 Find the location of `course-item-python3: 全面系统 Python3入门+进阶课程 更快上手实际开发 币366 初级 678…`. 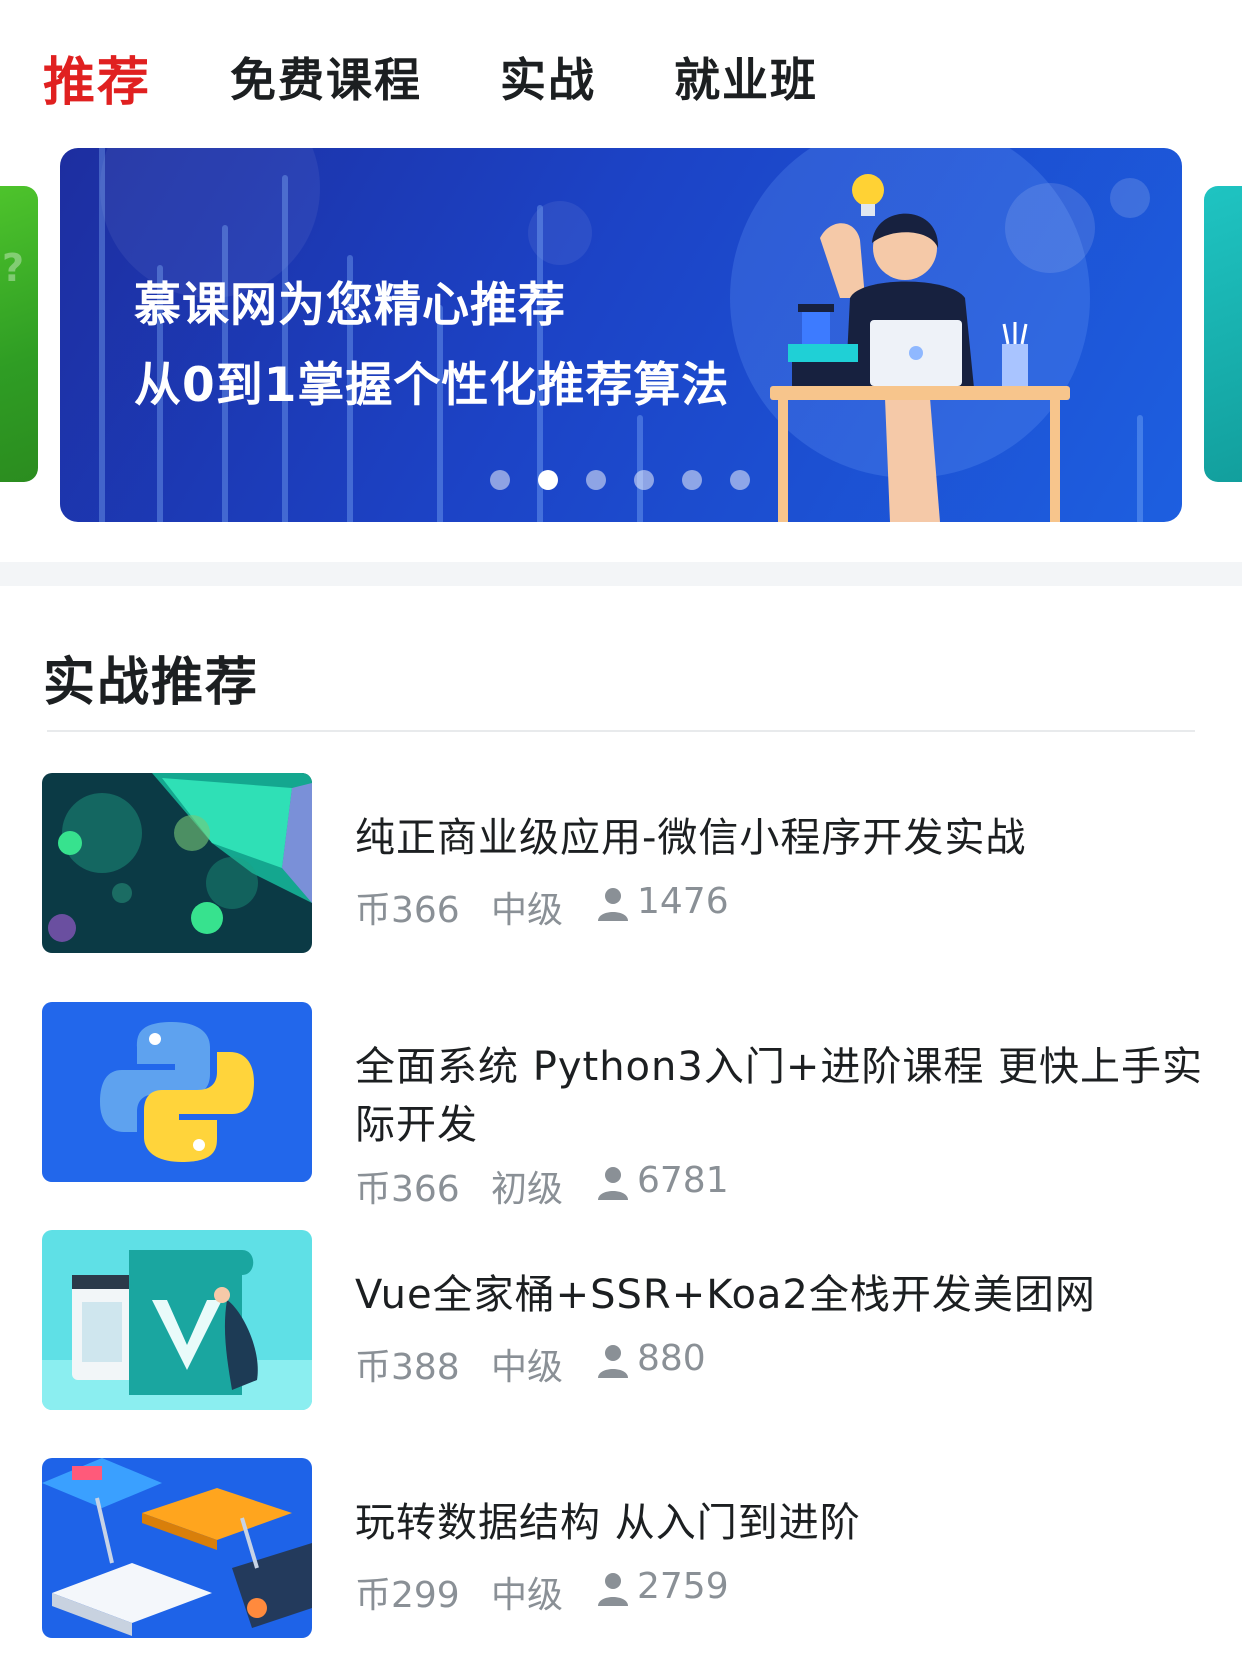

course-item-python3: 全面系统 Python3入门+进阶课程 更快上手实际开发 币366 初级 678… is located at coordinates (622, 1107).